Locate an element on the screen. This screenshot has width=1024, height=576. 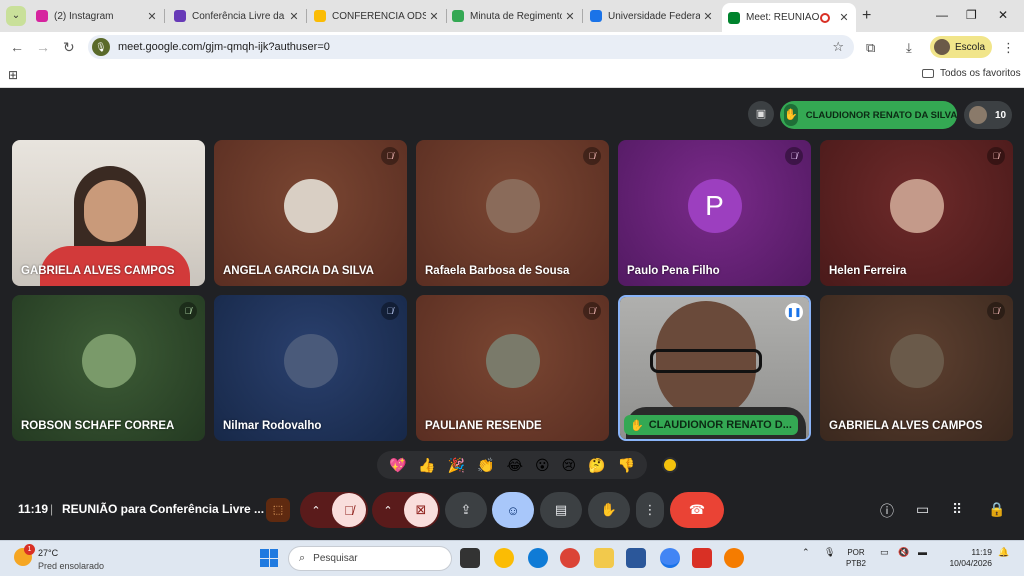
show-hidden-icons-chevron: ⌃ is located at coordinates (806, 552).